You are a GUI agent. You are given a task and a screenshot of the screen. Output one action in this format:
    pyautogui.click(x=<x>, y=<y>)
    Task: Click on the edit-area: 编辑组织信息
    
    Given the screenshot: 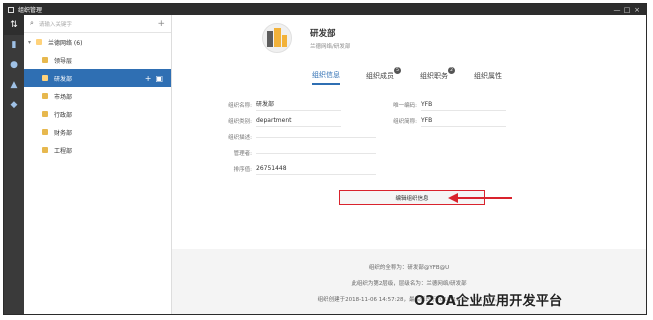 What is the action you would take?
    pyautogui.click(x=409, y=203)
    